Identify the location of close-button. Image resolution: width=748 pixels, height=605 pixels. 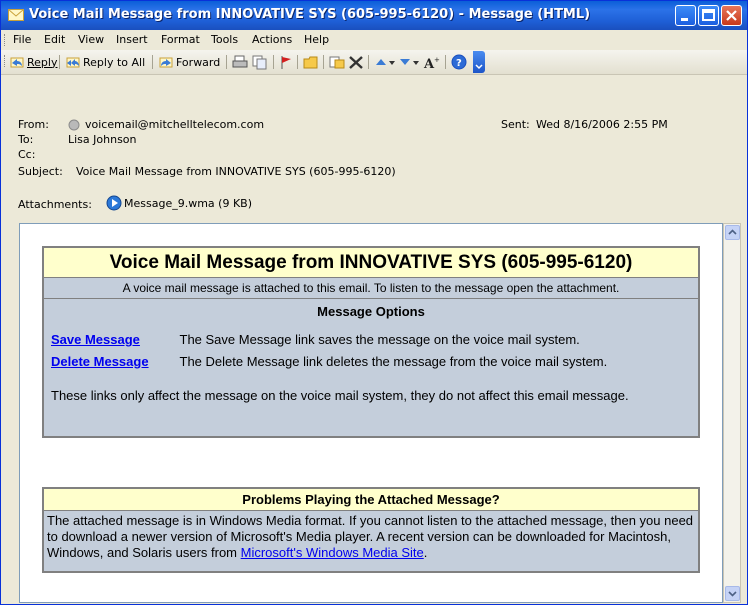
(731, 15).